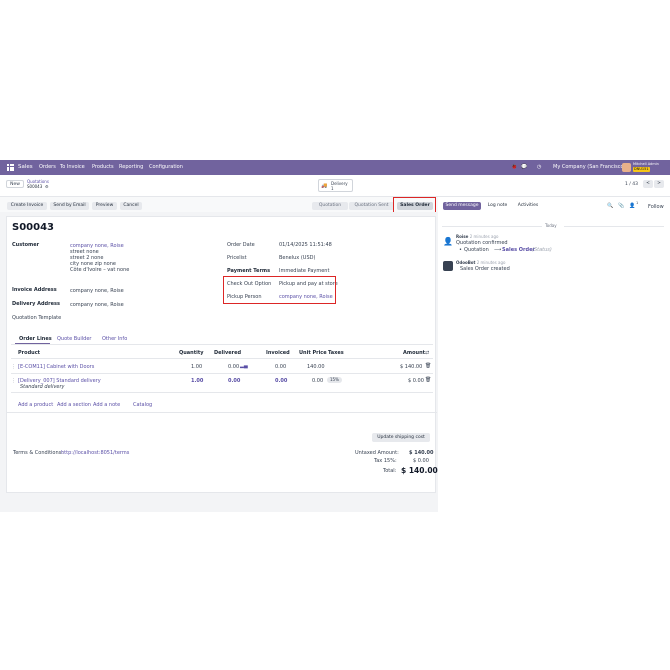 Image resolution: width=670 pixels, height=670 pixels. Describe the element at coordinates (528, 206) in the screenshot. I see `activities-button: Activities` at that location.